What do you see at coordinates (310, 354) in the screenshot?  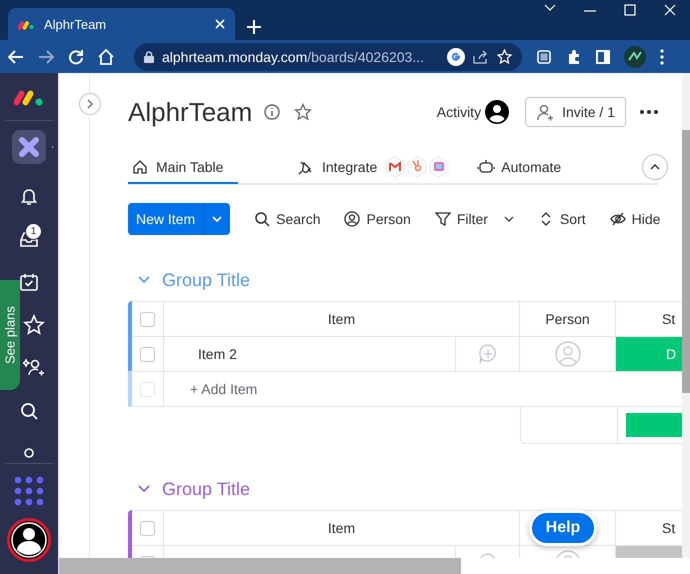 I see `item-name: Item 2` at bounding box center [310, 354].